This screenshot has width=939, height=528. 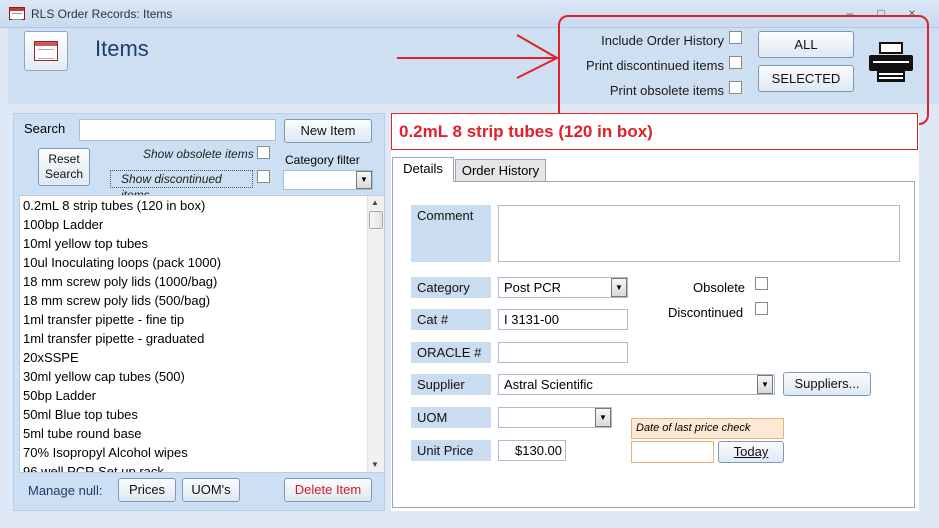 What do you see at coordinates (263, 152) in the screenshot?
I see `show-obsolete-checkbox` at bounding box center [263, 152].